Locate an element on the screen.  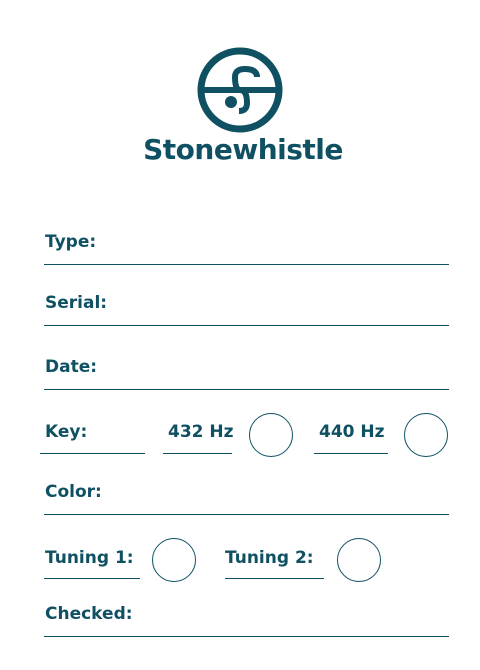
checked-field is located at coordinates (246, 636).